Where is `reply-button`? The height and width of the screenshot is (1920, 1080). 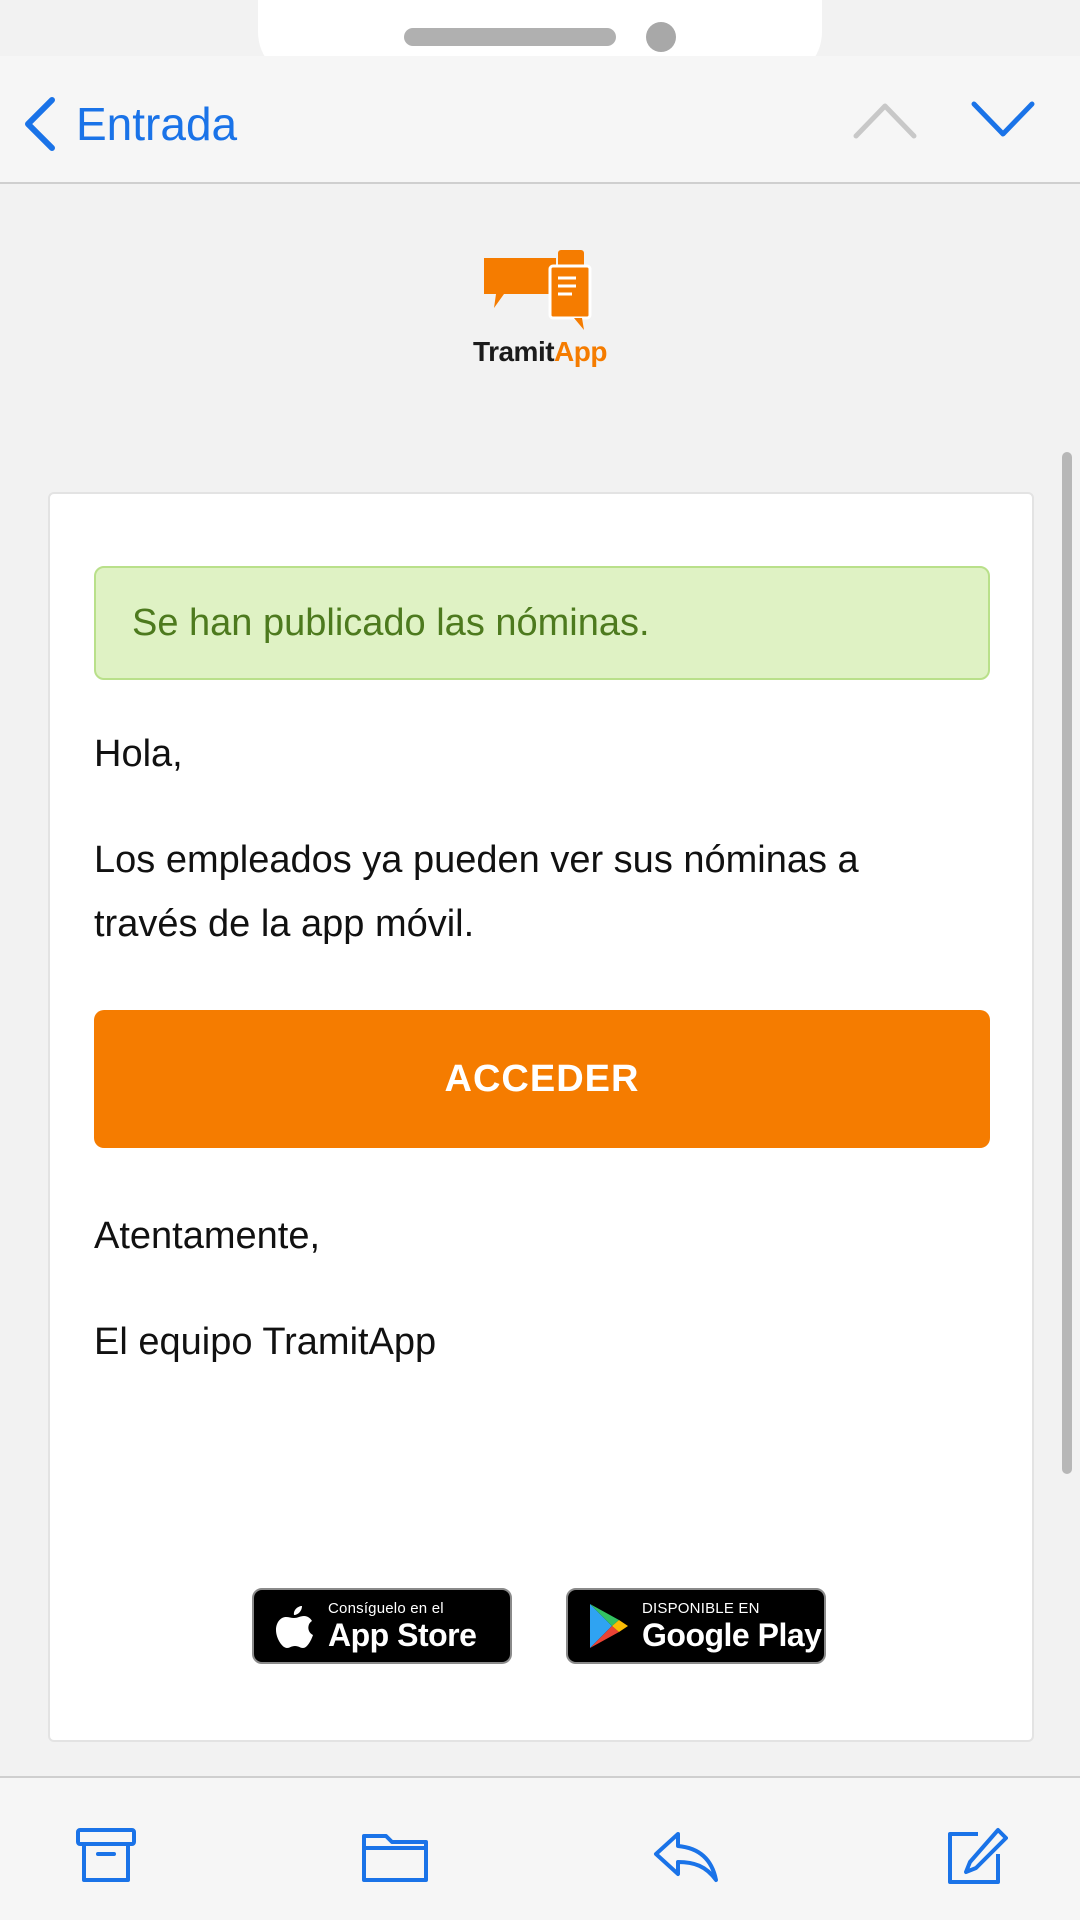 reply-button is located at coordinates (685, 1856).